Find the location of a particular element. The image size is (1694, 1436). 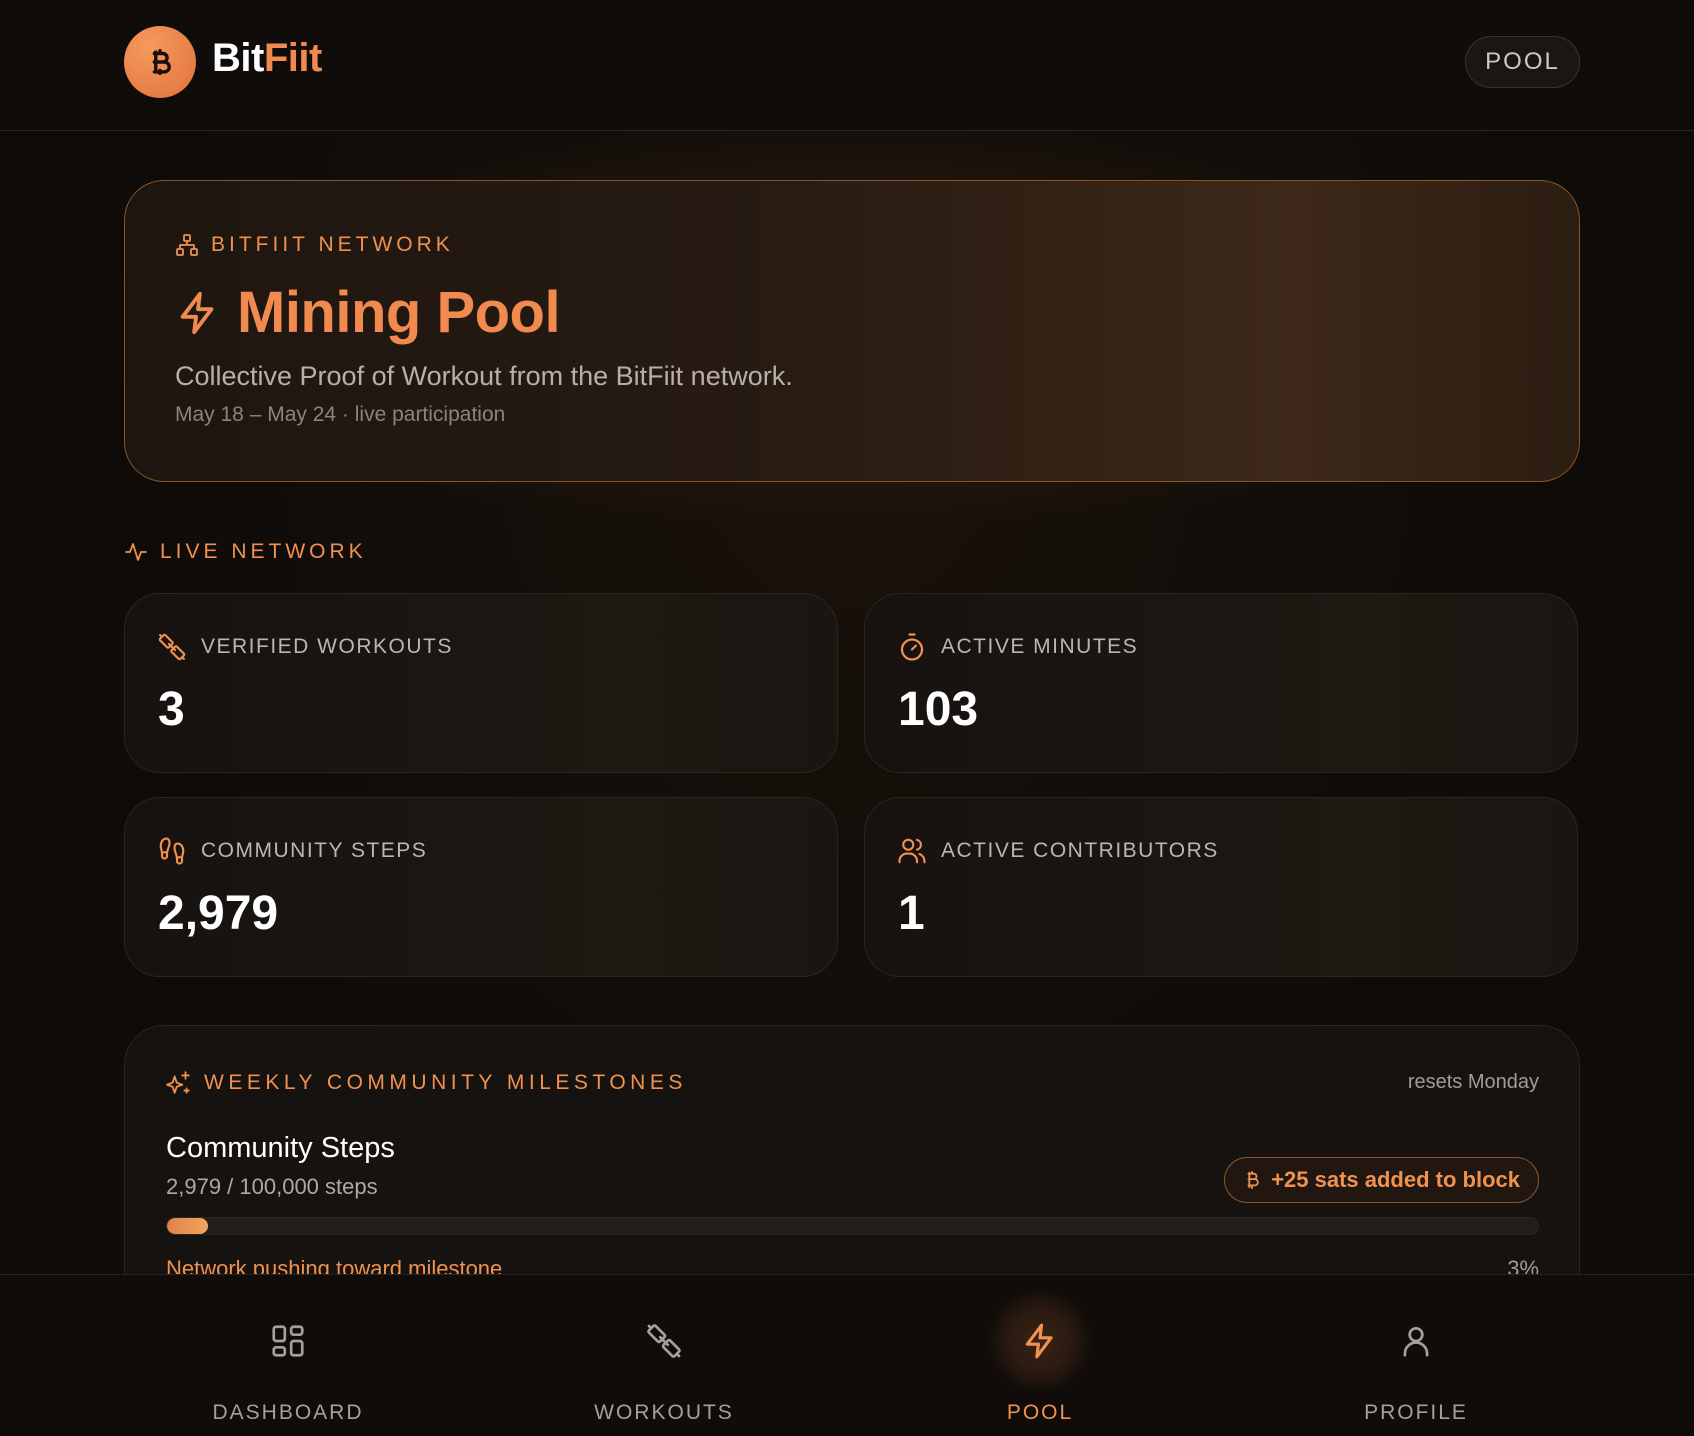

stat-label: COMMUNITY STEPS is located at coordinates (292, 851).